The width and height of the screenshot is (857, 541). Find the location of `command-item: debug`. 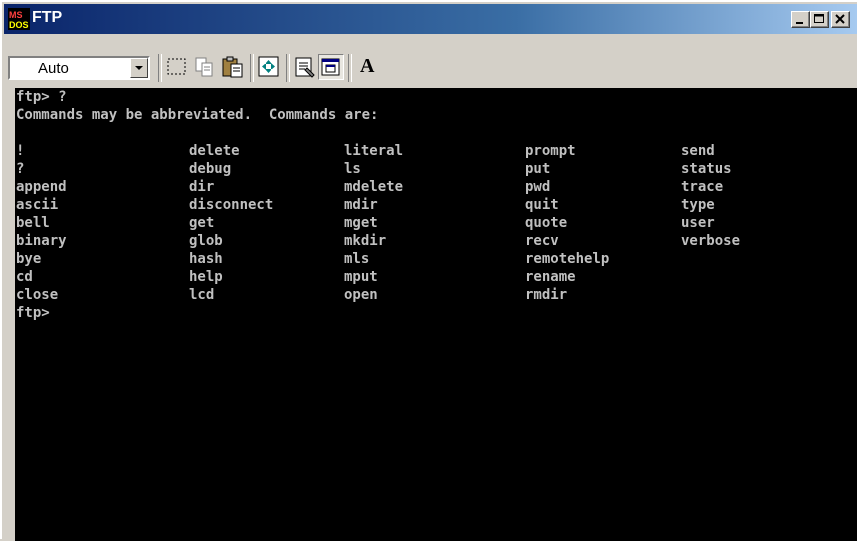

command-item: debug is located at coordinates (210, 169).